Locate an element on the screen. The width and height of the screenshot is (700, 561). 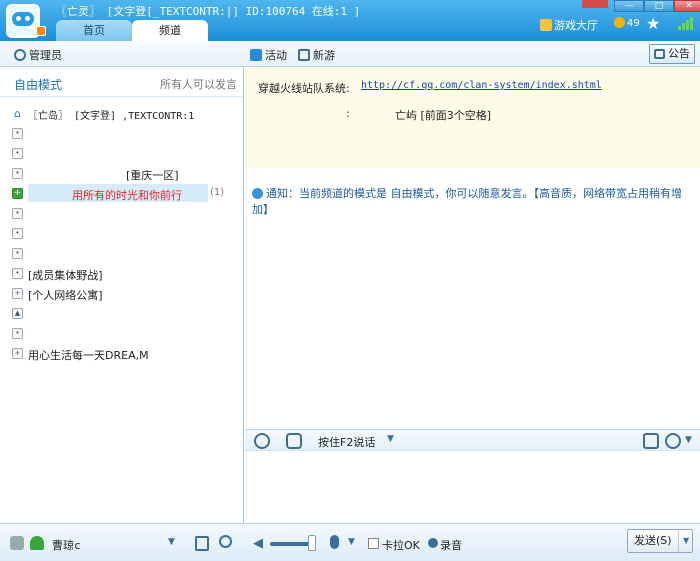
system-label: 穿越火线站队系统: is located at coordinates (304, 88).